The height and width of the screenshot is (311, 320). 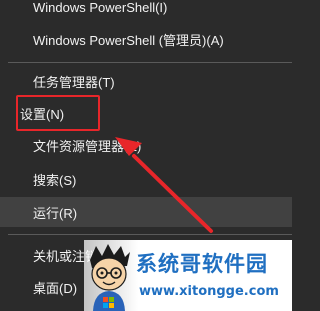 What do you see at coordinates (128, 40) in the screenshot?
I see `menu-item-label: Windows PowerShell (管理员)(A)` at bounding box center [128, 40].